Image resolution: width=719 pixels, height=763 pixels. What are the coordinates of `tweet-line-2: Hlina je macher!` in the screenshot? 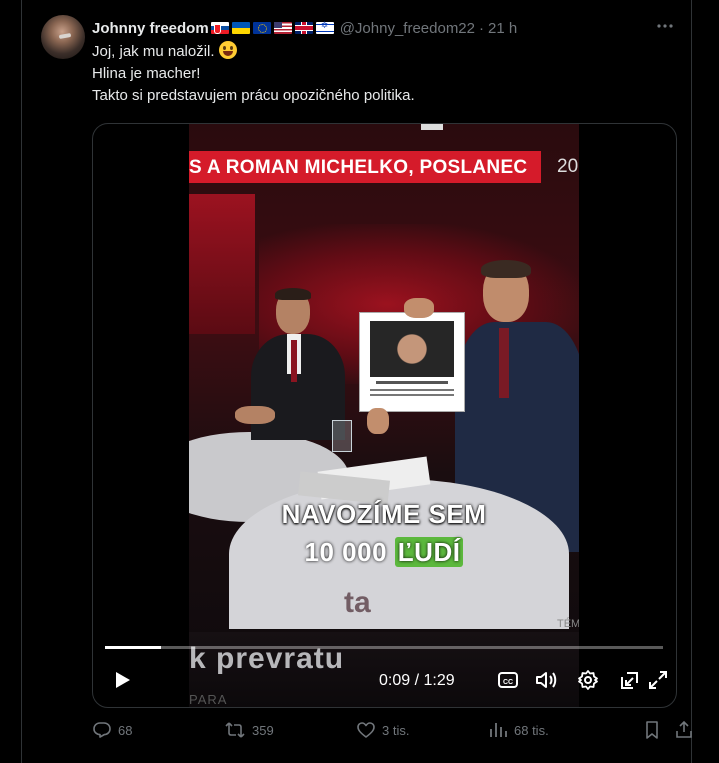 It's located at (146, 73).